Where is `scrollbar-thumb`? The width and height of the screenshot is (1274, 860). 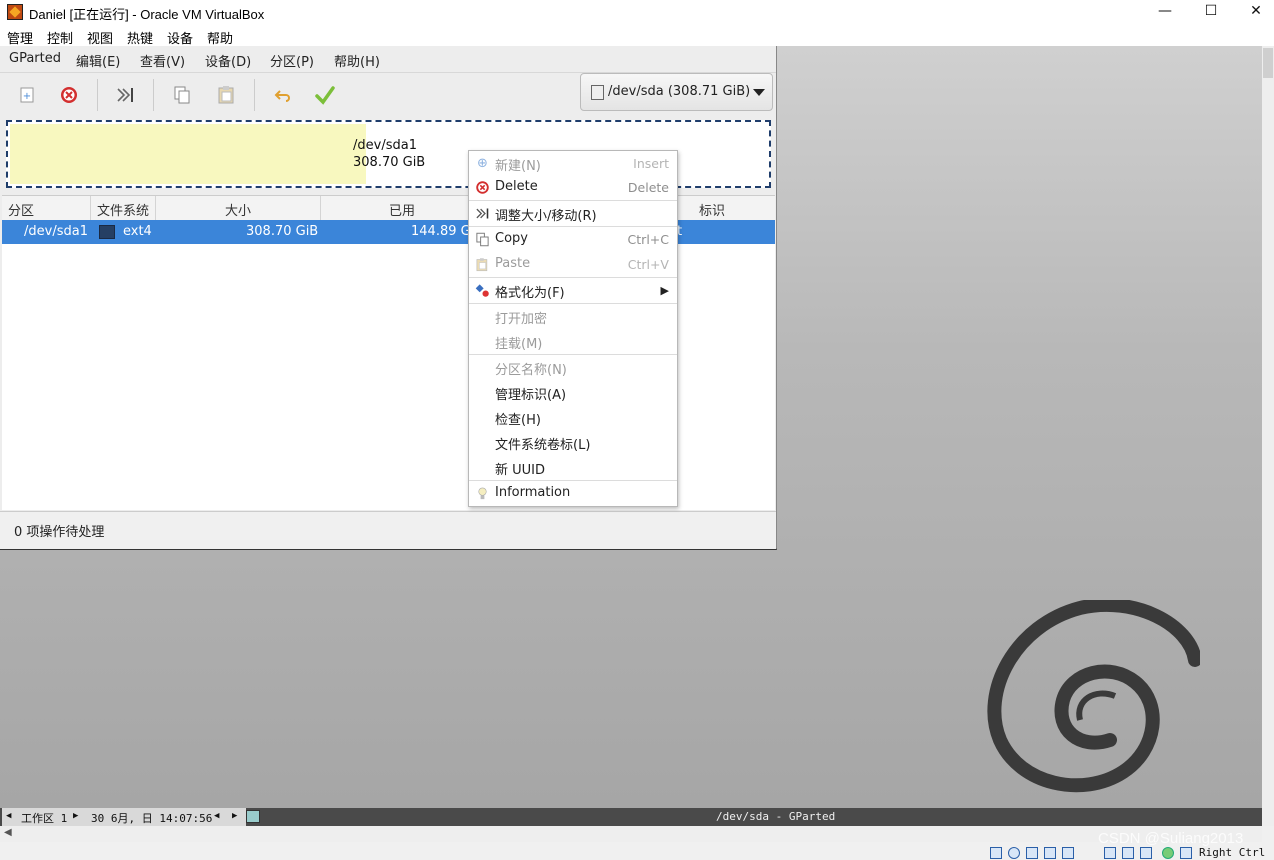
scrollbar-thumb is located at coordinates (1268, 63).